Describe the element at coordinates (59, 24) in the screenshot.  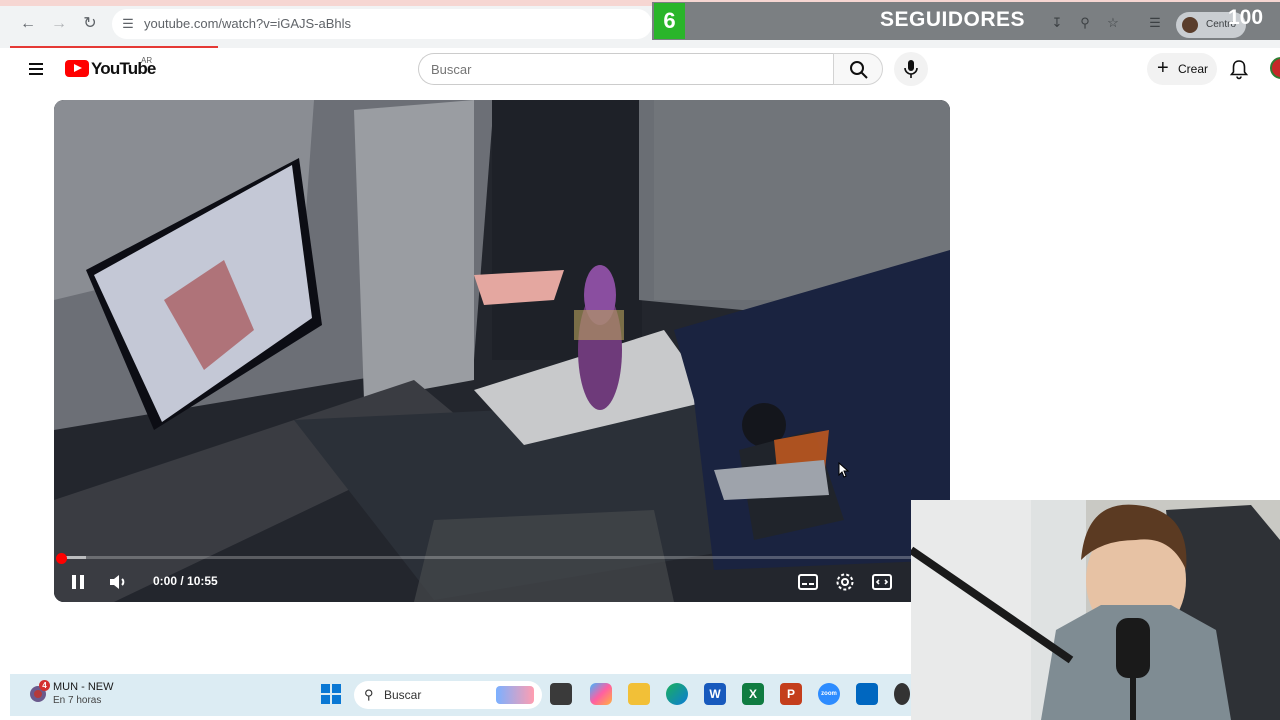
I see `forward-arrow-icon: →` at that location.